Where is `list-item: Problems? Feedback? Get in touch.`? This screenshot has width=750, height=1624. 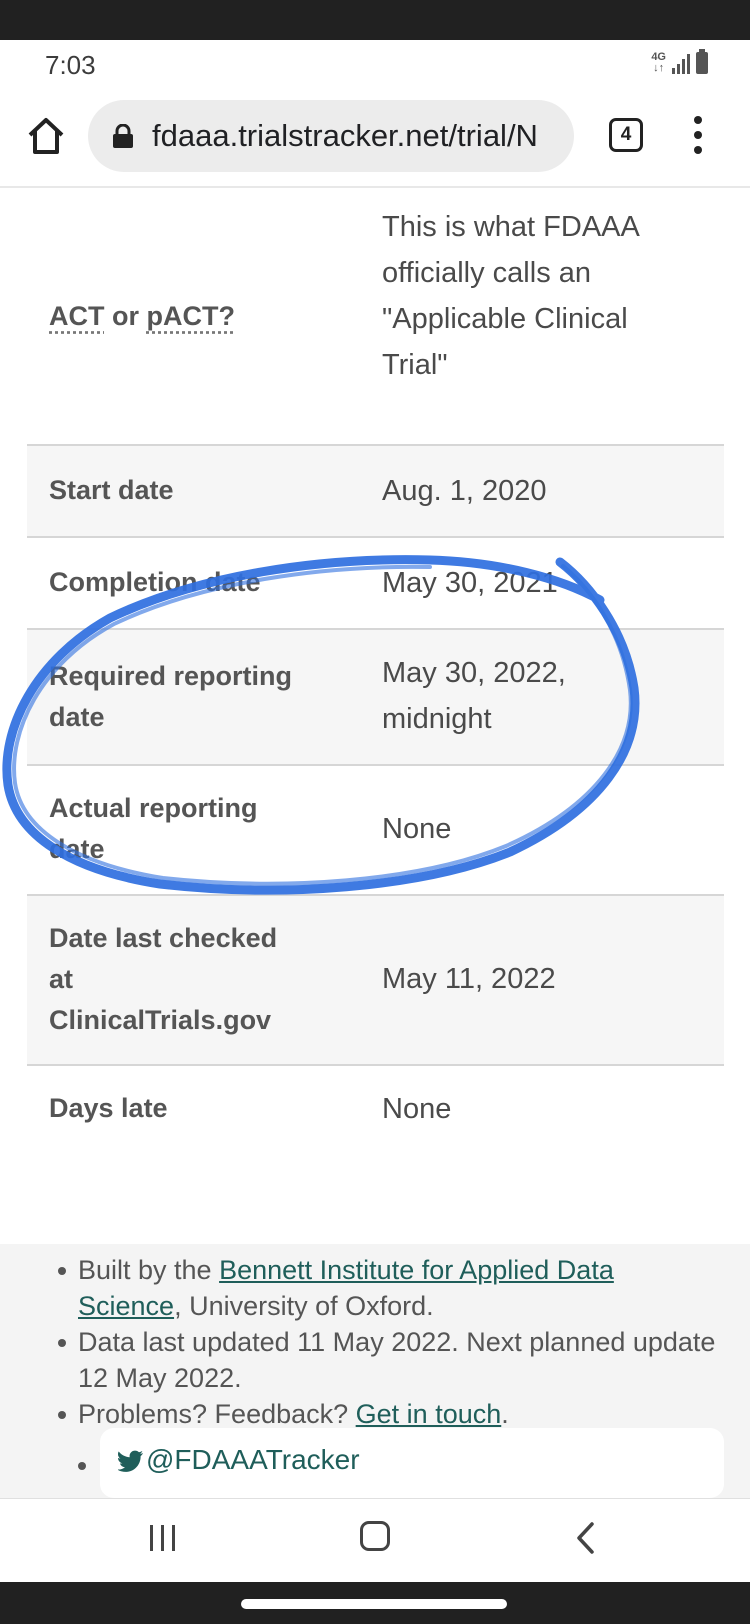
list-item: Problems? Feedback? Get in touch. is located at coordinates (388, 1414).